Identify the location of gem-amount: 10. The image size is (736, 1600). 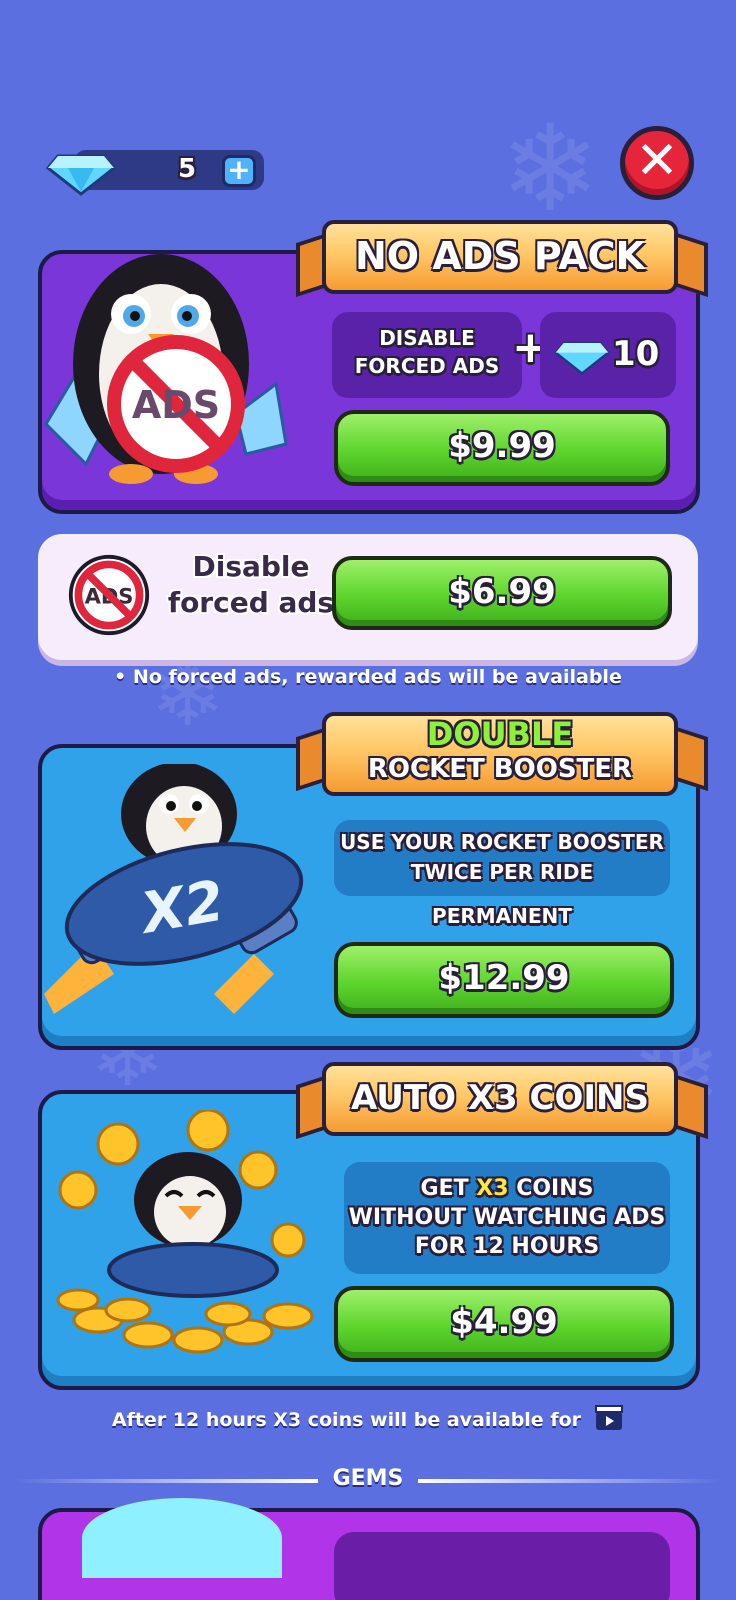
(636, 354).